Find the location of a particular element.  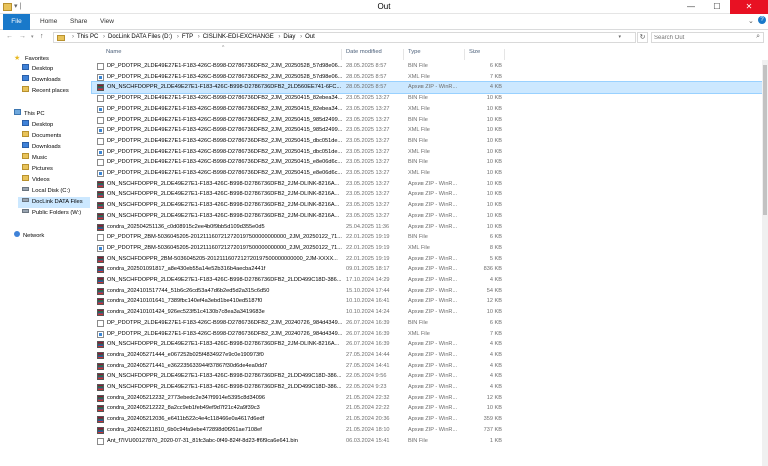

column-name: Name is located at coordinates (222, 54).